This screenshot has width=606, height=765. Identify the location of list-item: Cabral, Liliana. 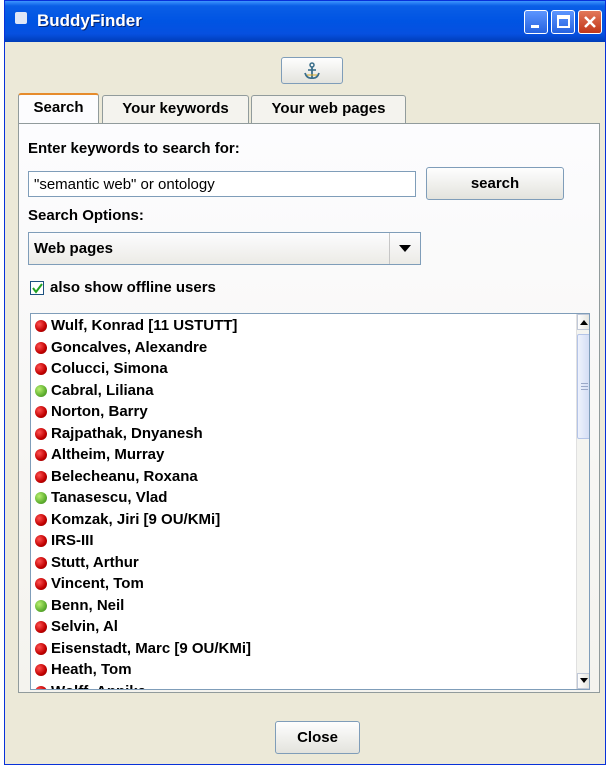
(300, 391).